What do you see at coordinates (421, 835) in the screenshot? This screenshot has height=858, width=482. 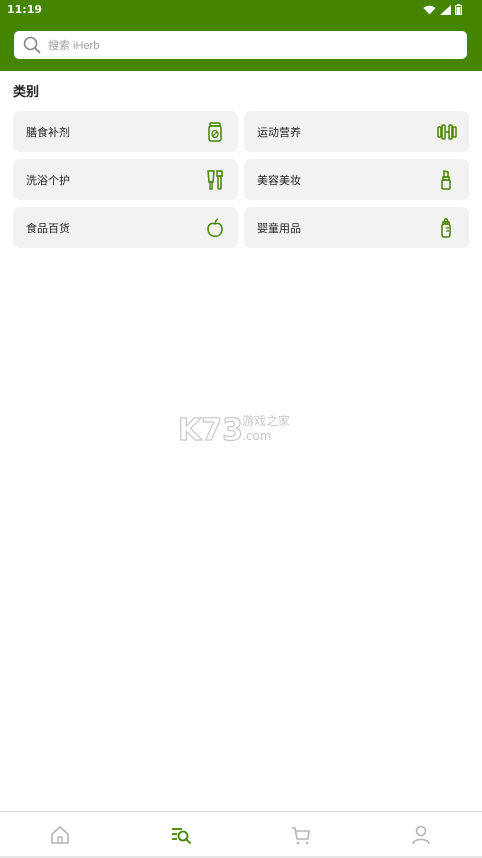 I see `person-icon` at bounding box center [421, 835].